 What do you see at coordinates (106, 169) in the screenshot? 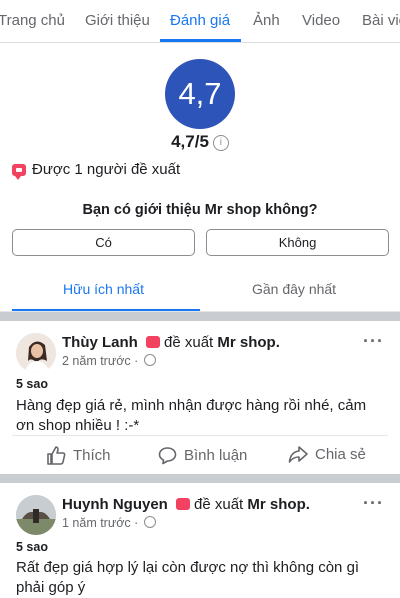
I see `recommend-count-text: Được 1 người đề xuất` at bounding box center [106, 169].